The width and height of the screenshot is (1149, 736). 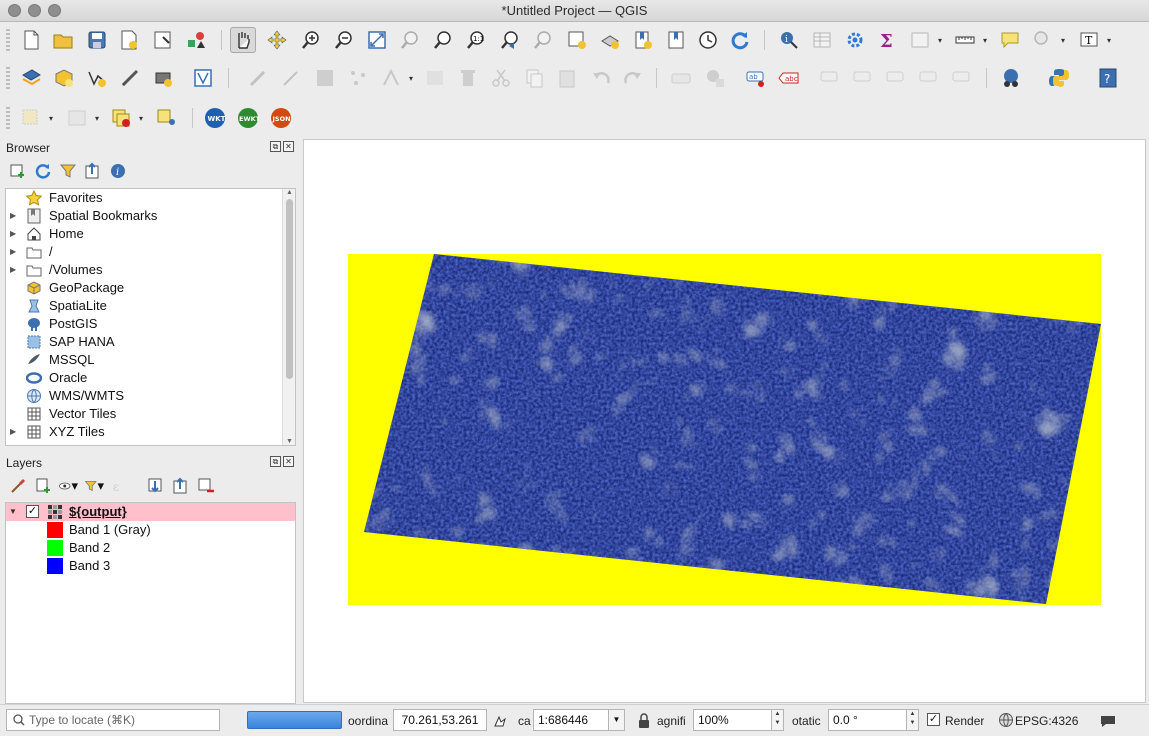 What do you see at coordinates (616, 720) in the screenshot?
I see `chevron-down-icon: ▼` at bounding box center [616, 720].